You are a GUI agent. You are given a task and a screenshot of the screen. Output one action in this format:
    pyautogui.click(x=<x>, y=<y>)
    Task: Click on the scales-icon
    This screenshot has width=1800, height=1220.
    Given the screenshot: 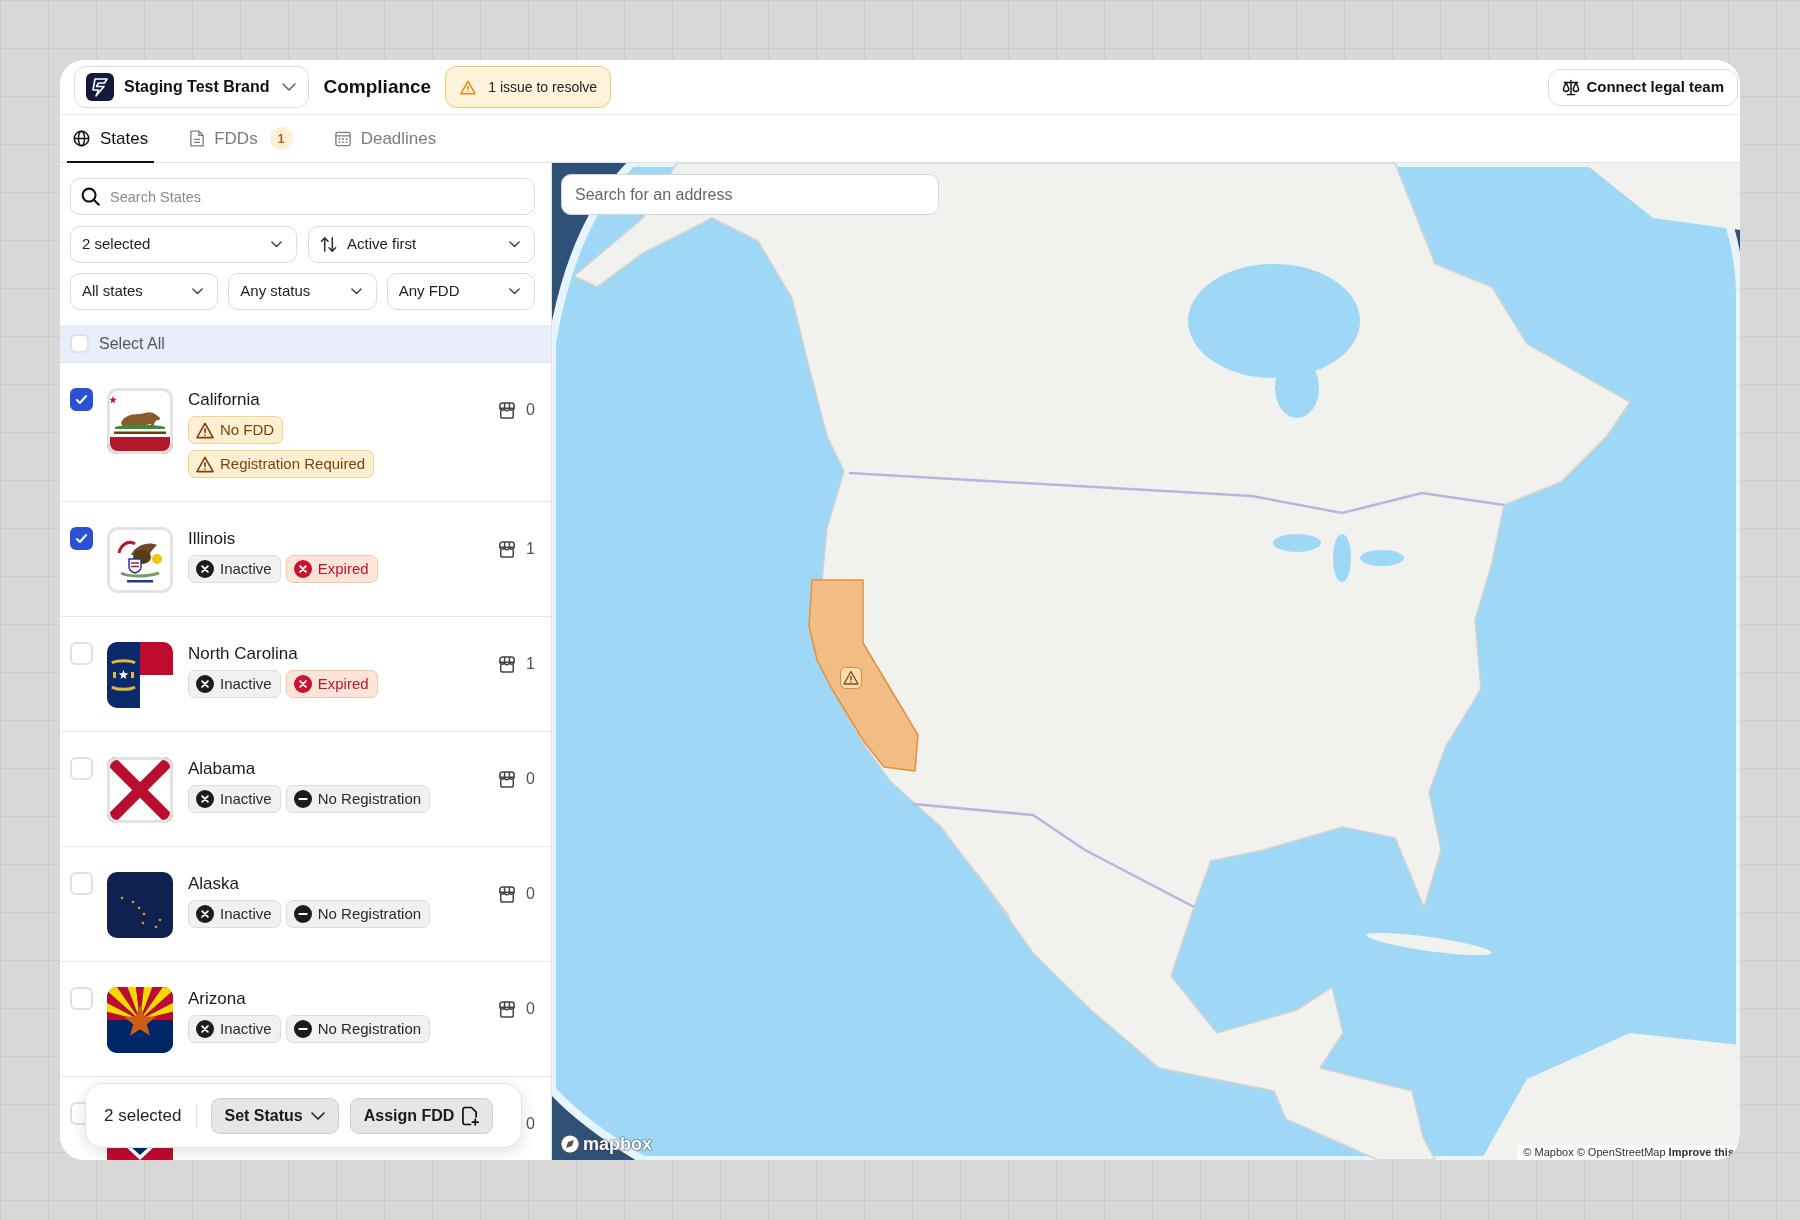 What is the action you would take?
    pyautogui.click(x=1571, y=87)
    